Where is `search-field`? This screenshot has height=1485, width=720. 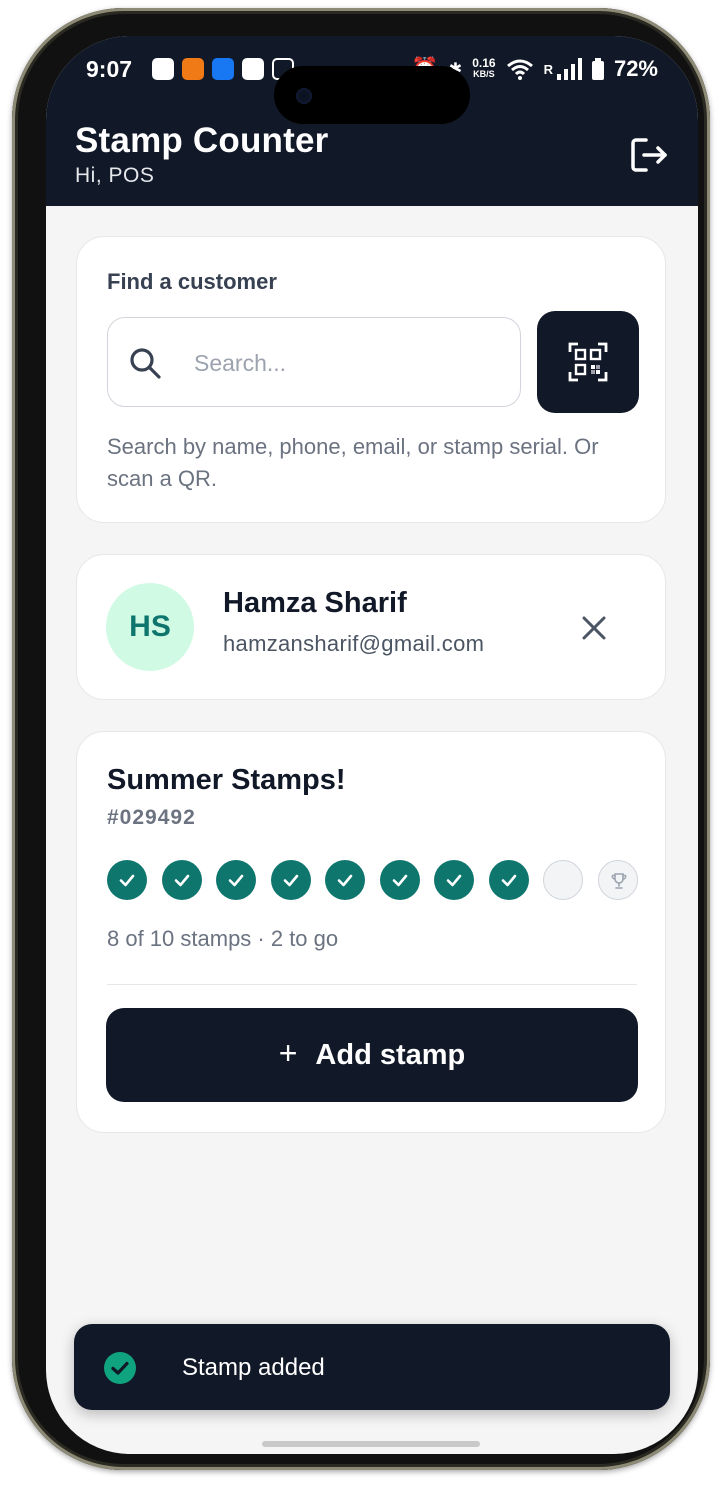 search-field is located at coordinates (314, 362).